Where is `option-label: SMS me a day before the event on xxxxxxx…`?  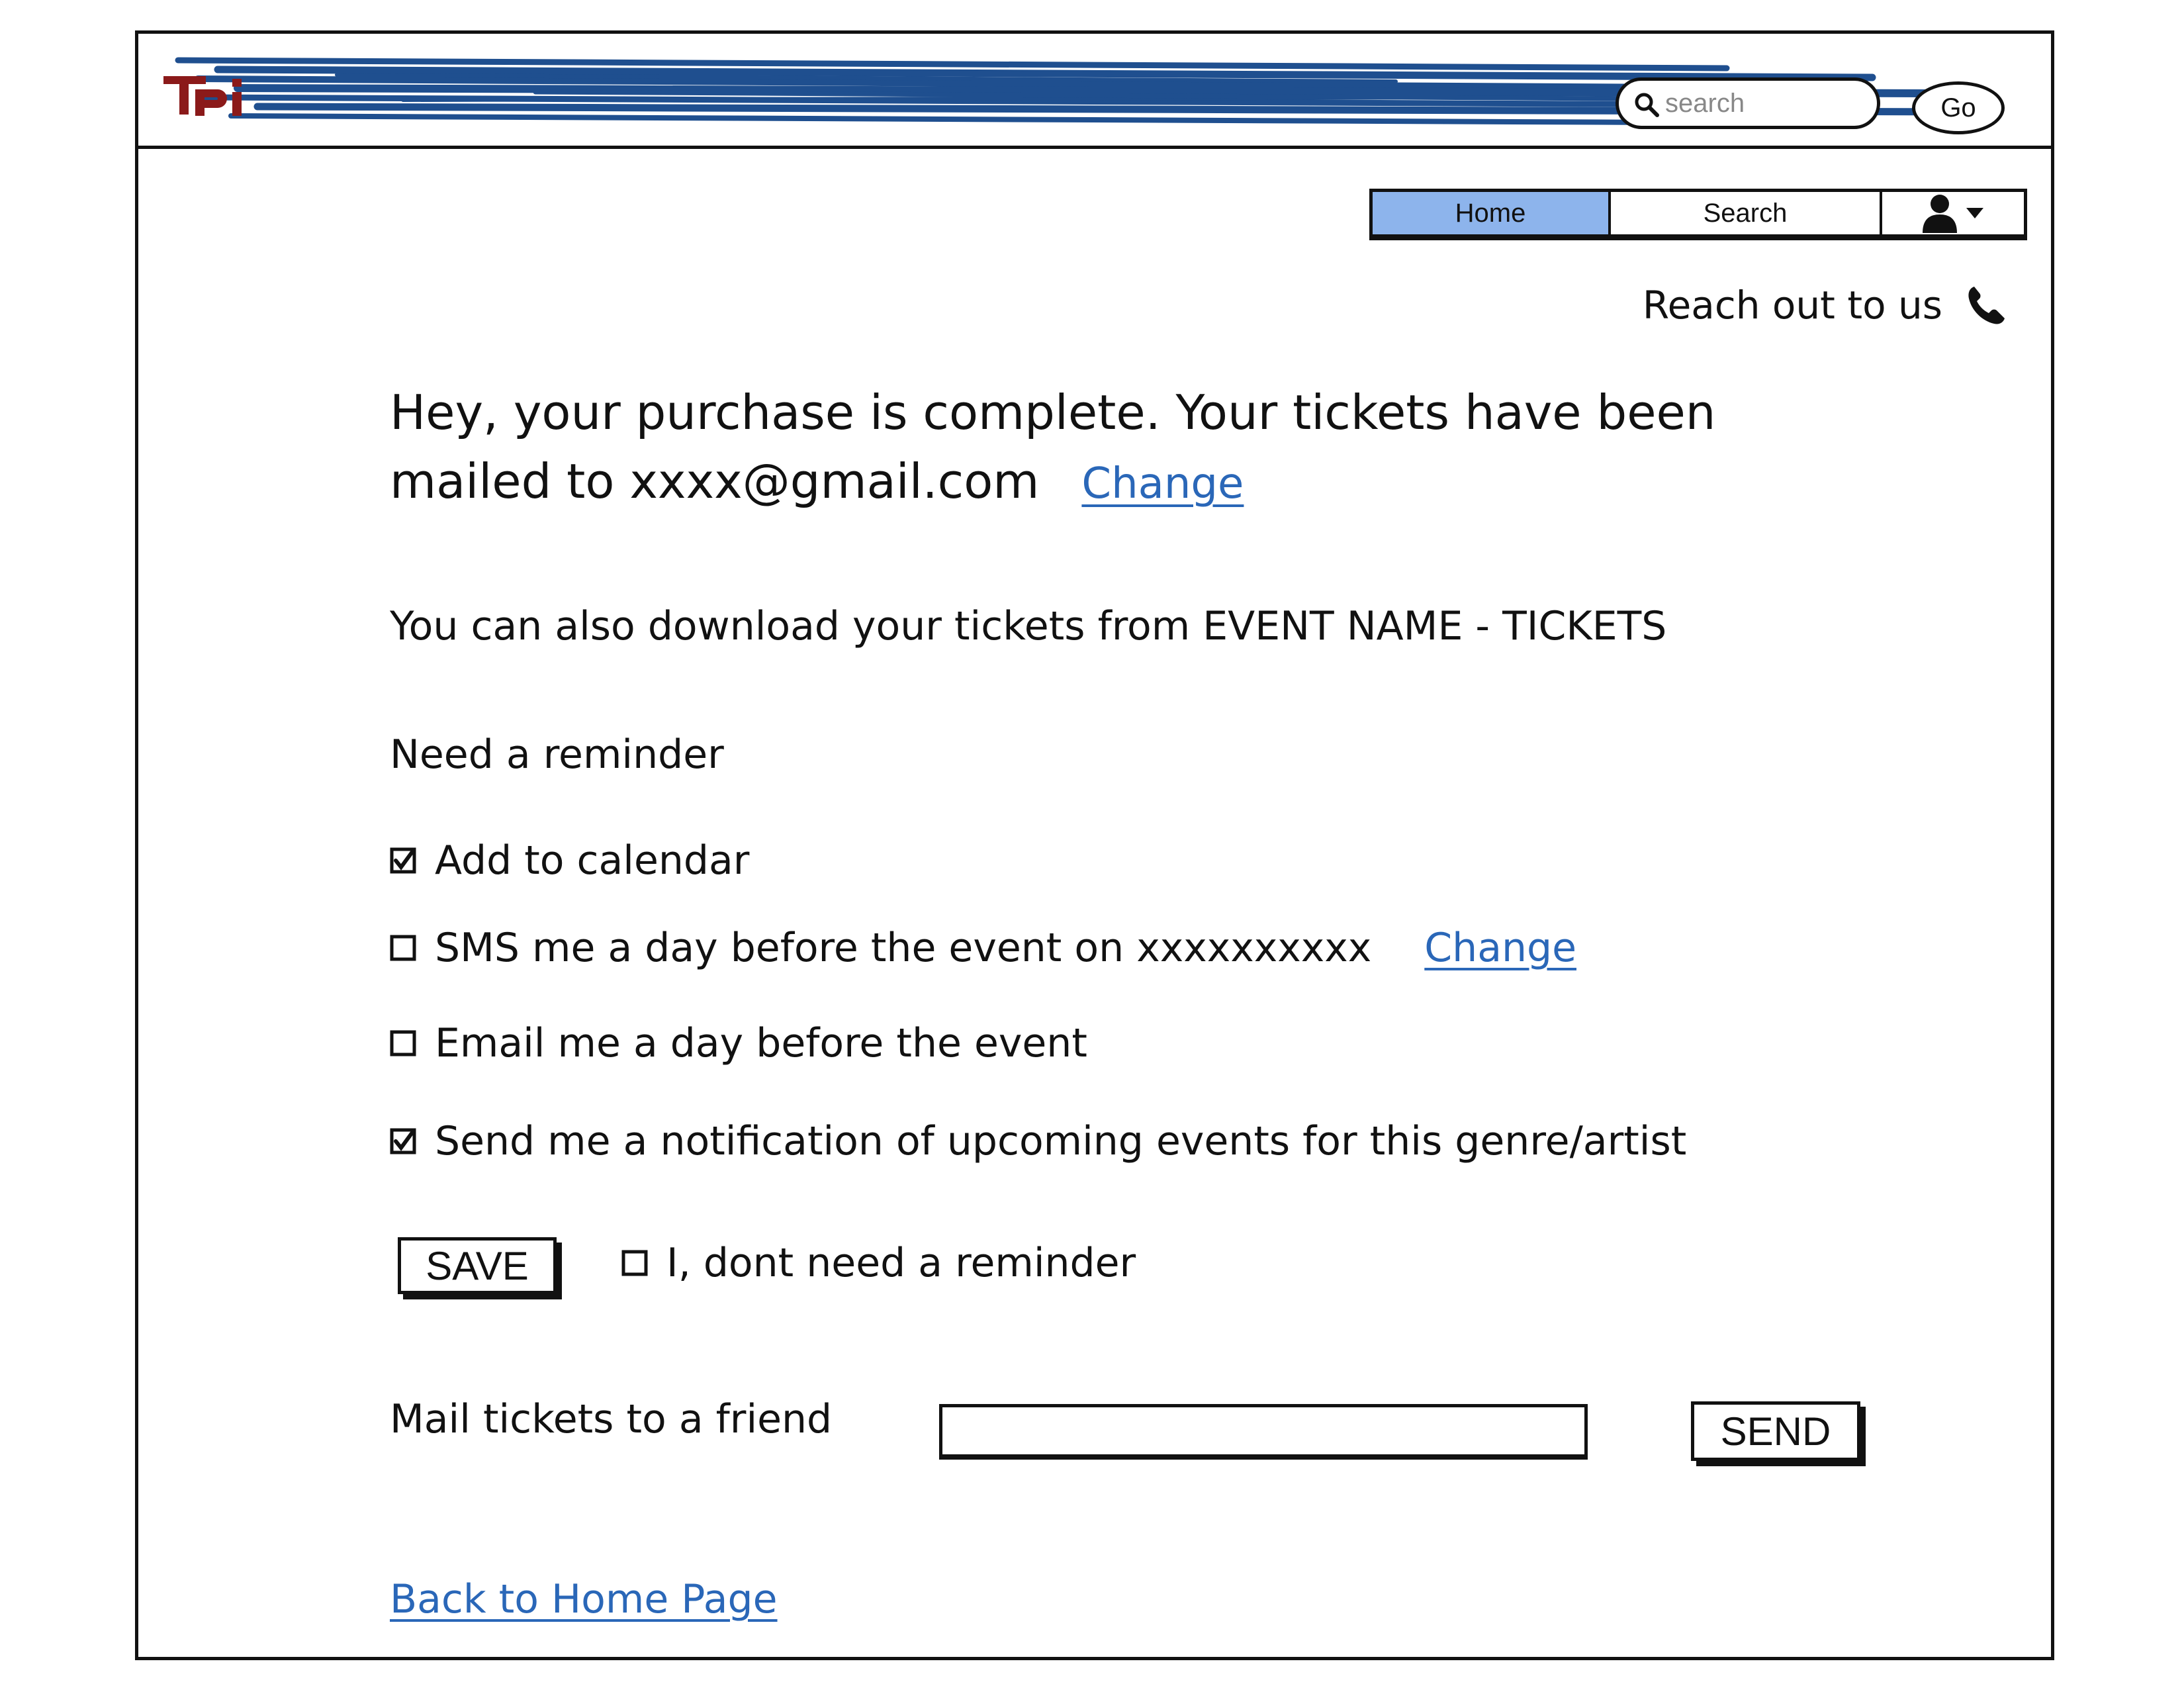 option-label: SMS me a day before the event on xxxxxxx… is located at coordinates (903, 948).